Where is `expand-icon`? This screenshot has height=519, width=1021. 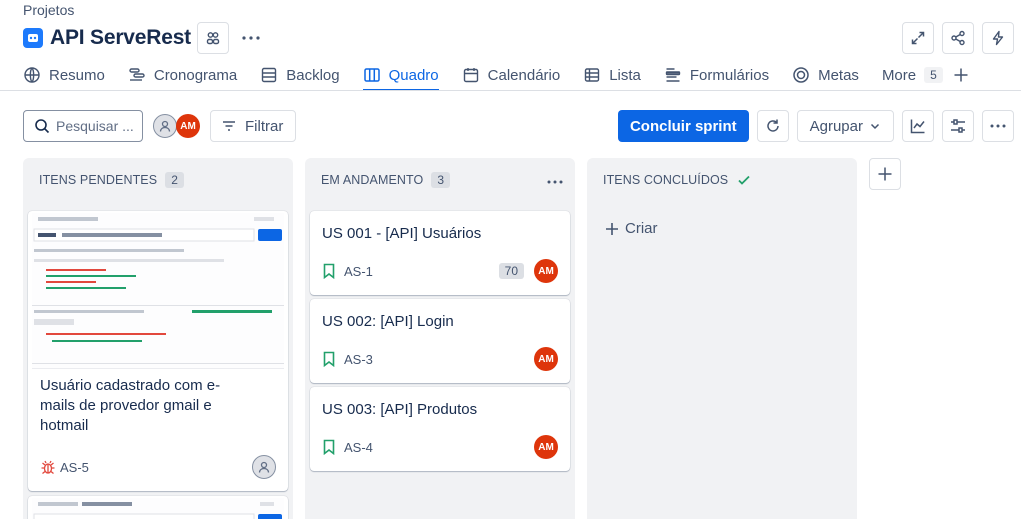 expand-icon is located at coordinates (918, 38).